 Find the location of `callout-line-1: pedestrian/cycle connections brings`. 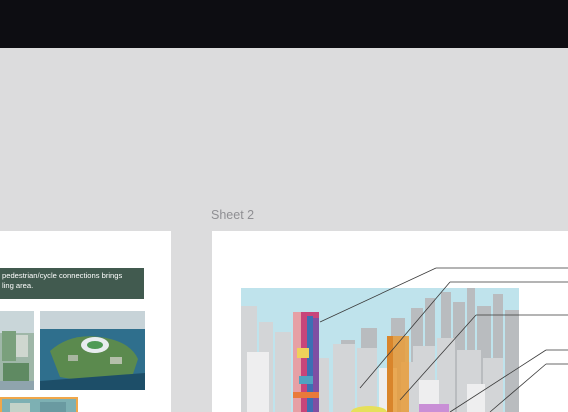

callout-line-1: pedestrian/cycle connections brings is located at coordinates (62, 275).